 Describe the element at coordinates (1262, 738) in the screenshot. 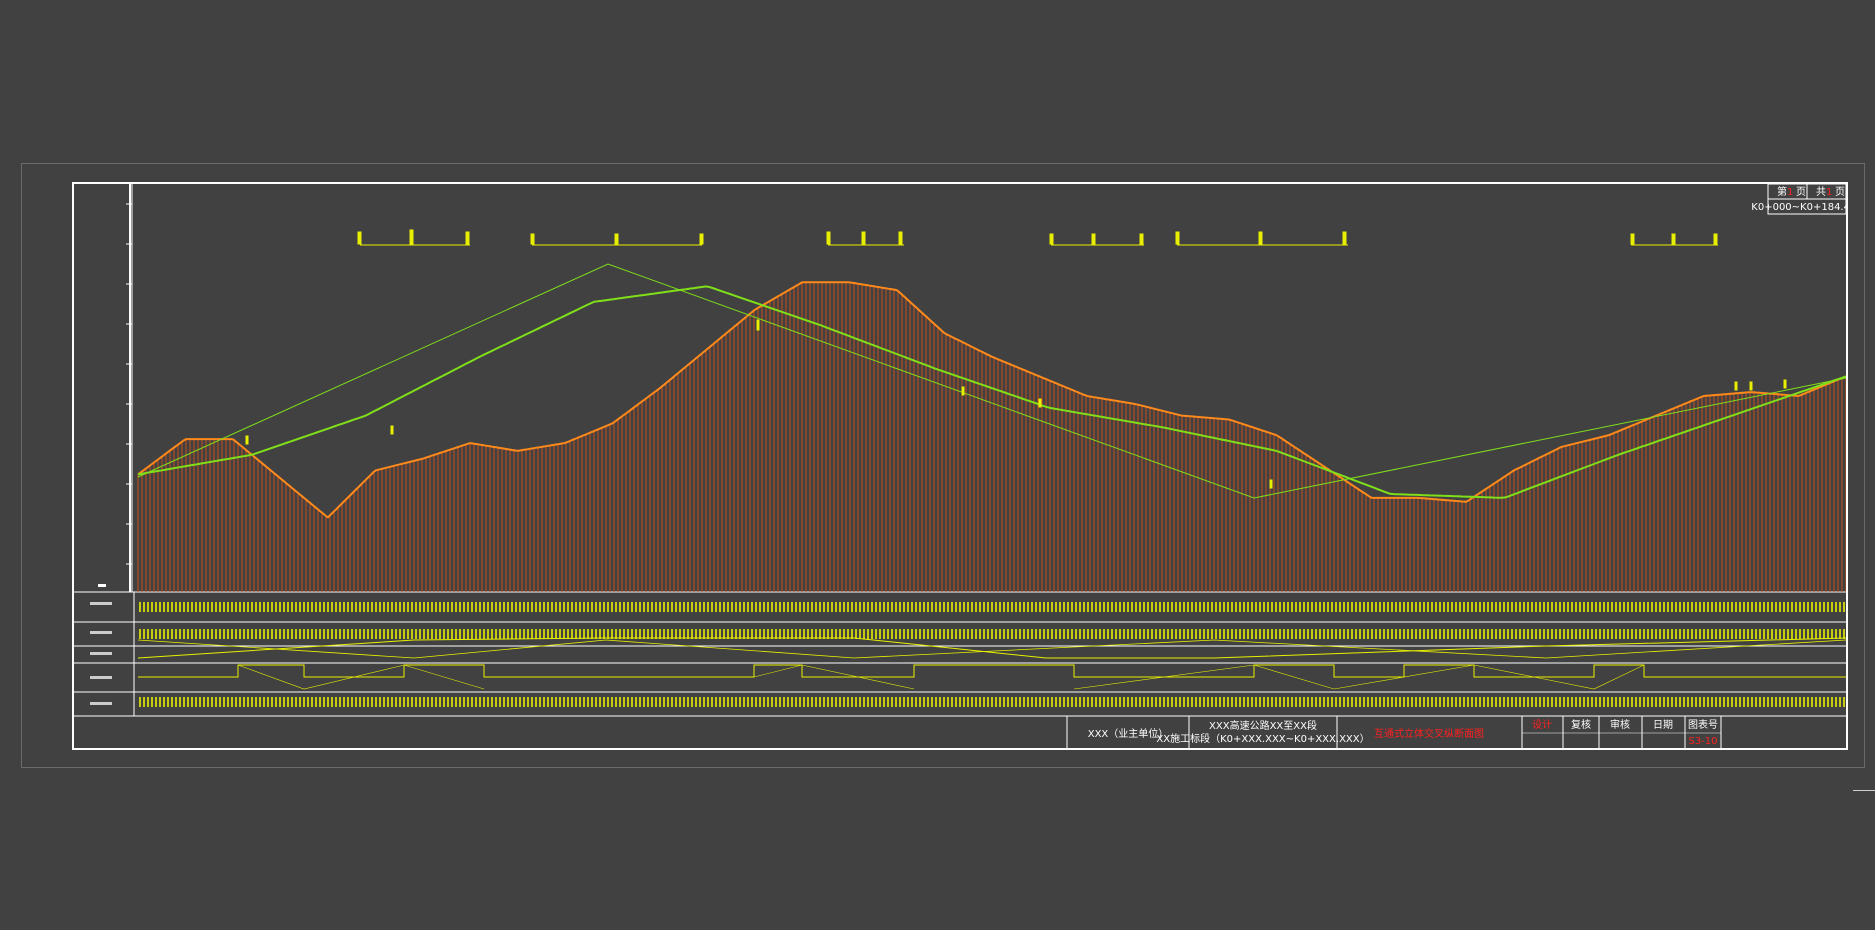

I see `project-line2: XX施工标段（K0+XXX.XXX~K0+XXX.XXX）` at that location.